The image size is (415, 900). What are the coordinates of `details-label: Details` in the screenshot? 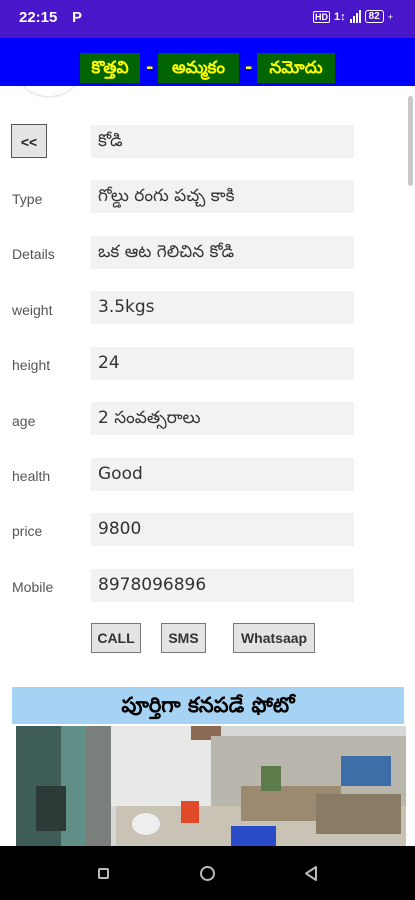 It's located at (33, 254).